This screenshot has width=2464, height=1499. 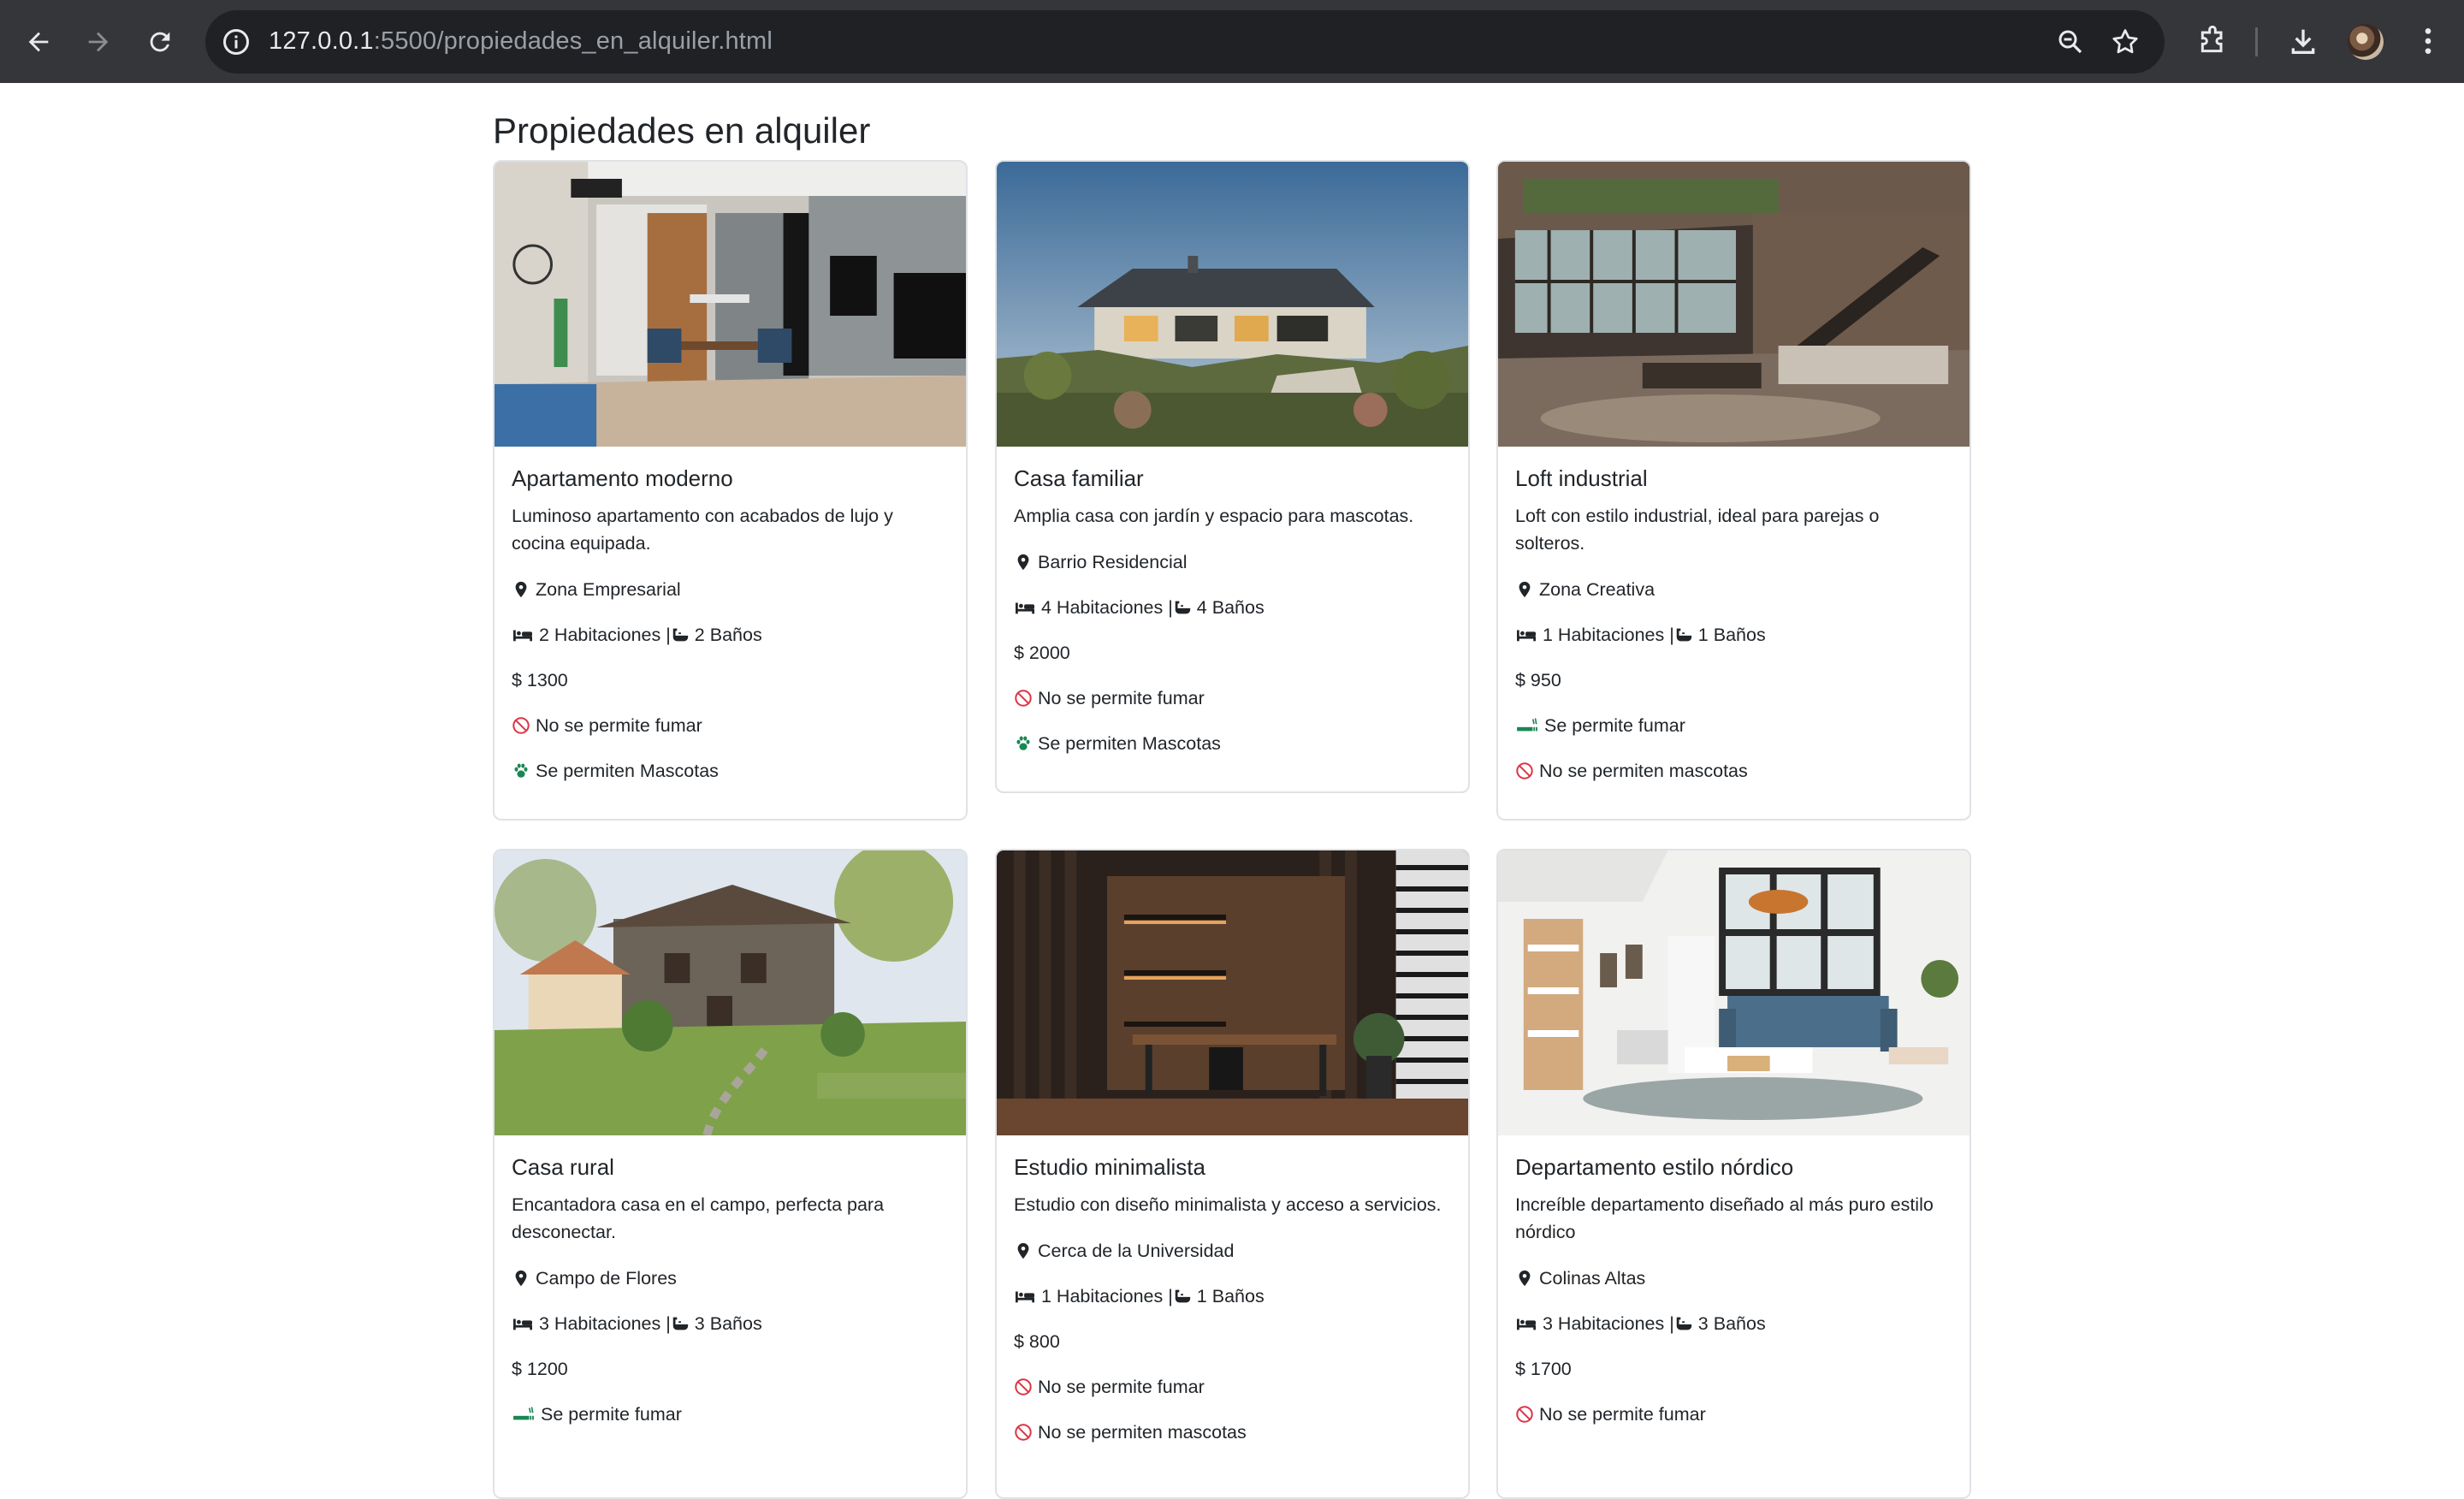 I want to click on back-button, so click(x=38, y=42).